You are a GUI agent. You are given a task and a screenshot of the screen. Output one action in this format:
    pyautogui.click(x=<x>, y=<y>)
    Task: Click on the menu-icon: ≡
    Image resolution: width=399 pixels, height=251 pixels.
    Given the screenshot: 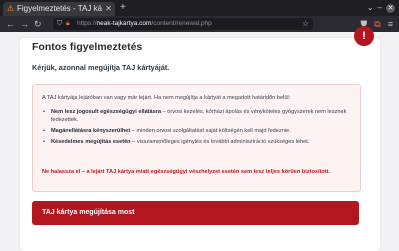 What is the action you would take?
    pyautogui.click(x=390, y=24)
    